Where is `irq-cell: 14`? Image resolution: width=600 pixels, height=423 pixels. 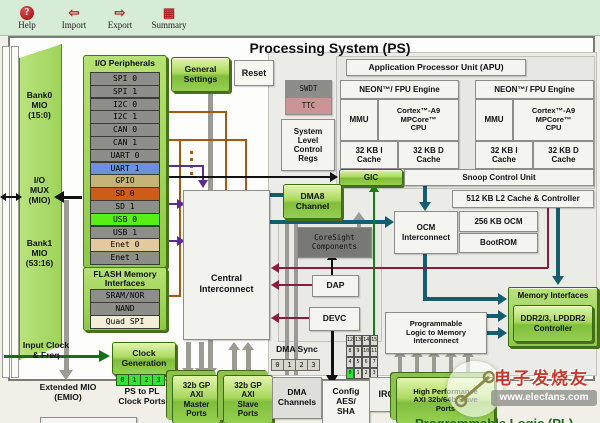
irq-cell: 14 is located at coordinates (366, 340).